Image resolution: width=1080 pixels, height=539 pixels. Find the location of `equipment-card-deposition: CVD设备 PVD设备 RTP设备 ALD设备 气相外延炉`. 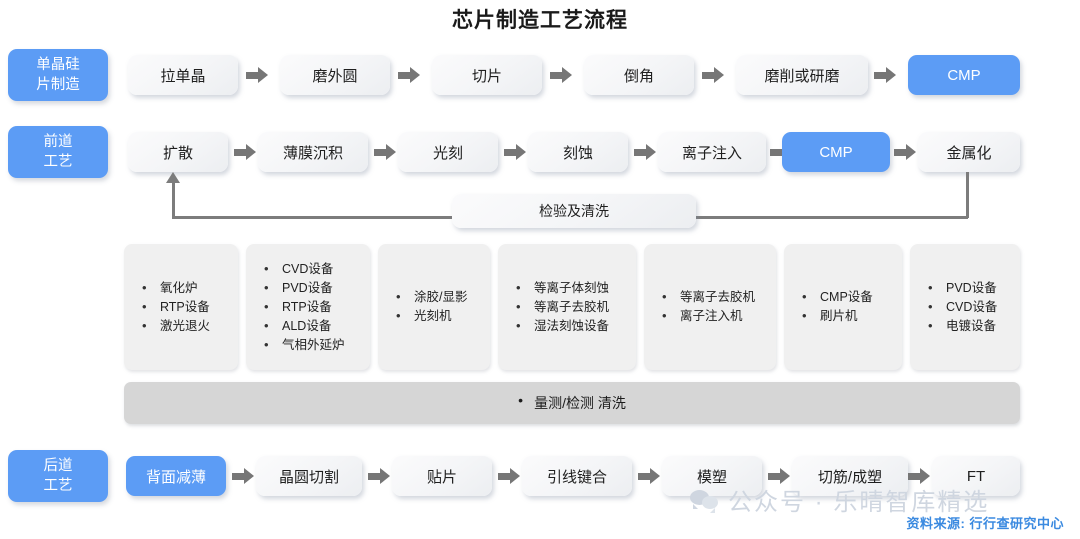

equipment-card-deposition: CVD设备 PVD设备 RTP设备 ALD设备 气相外延炉 is located at coordinates (308, 307).